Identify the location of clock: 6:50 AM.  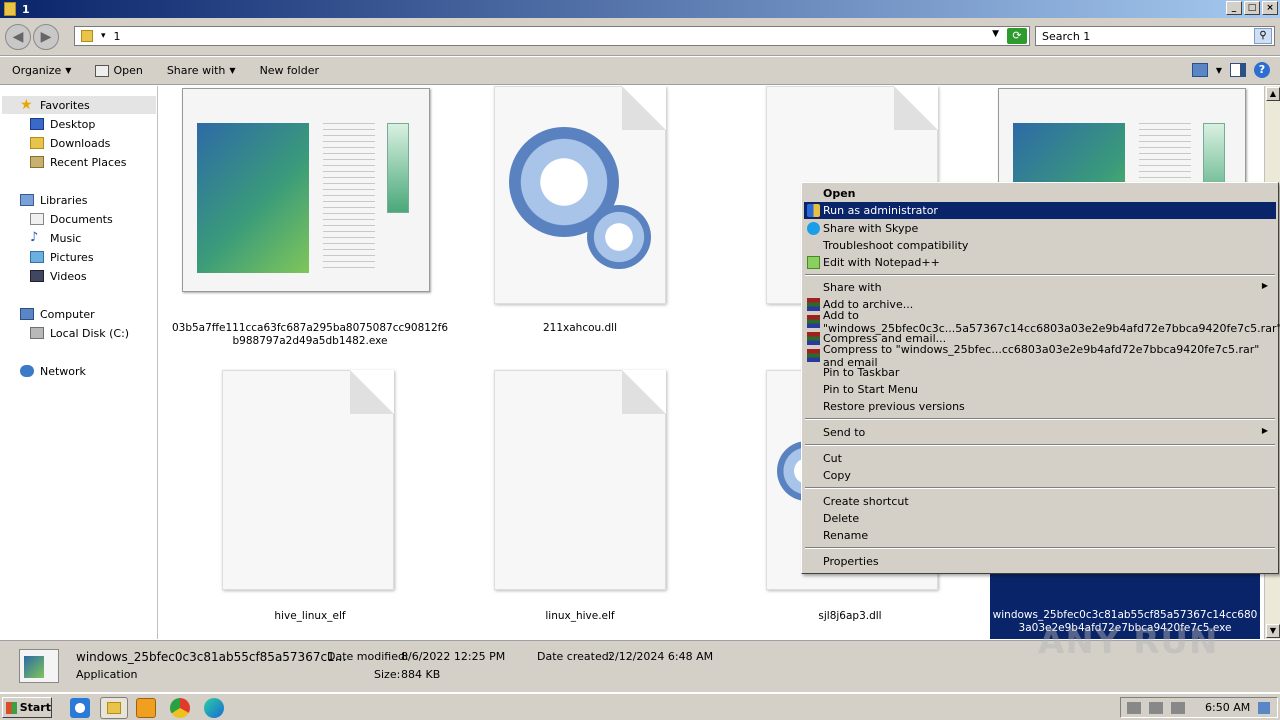
(1227, 707).